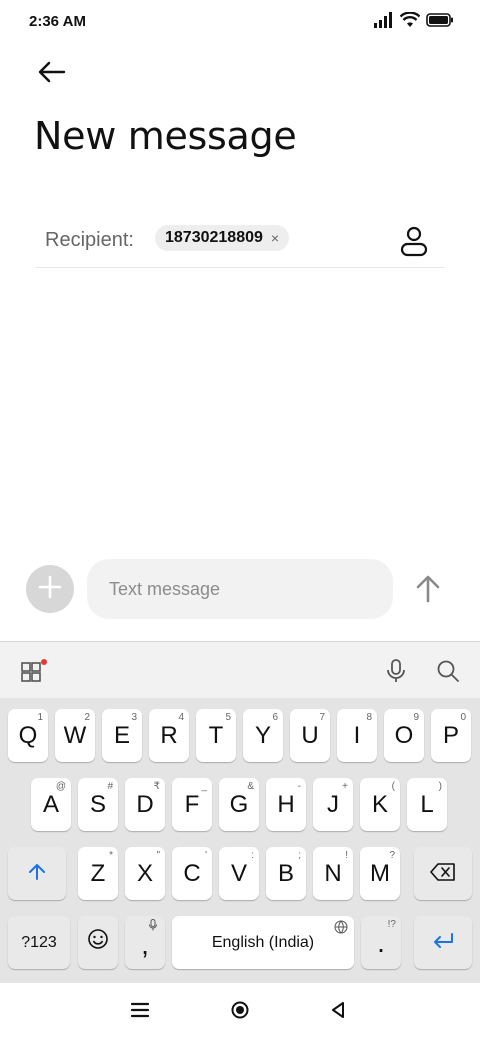 The height and width of the screenshot is (1040, 480). I want to click on period-key: !? ., so click(381, 942).